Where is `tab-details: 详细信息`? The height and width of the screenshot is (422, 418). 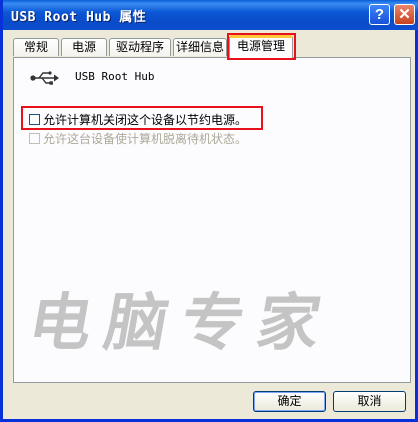
tab-details: 详细信息 is located at coordinates (200, 47).